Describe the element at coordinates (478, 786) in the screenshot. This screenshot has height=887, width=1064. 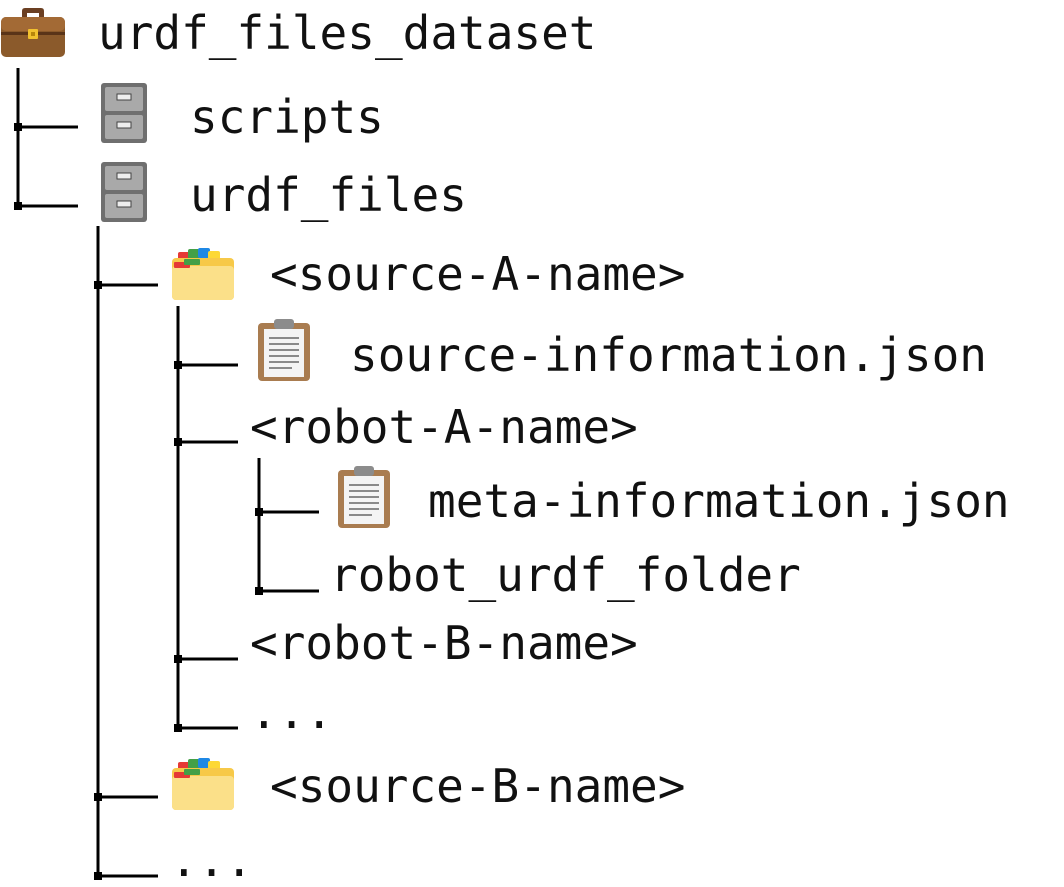
I see `source-b-label: <source-B-name>` at that location.